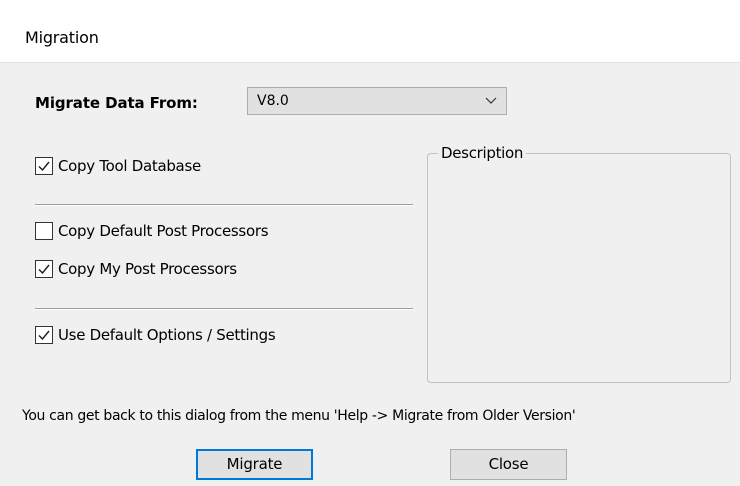 The height and width of the screenshot is (486, 740). Describe the element at coordinates (147, 269) in the screenshot. I see `copy-my-post-processors-label: Copy My Post Processors` at that location.